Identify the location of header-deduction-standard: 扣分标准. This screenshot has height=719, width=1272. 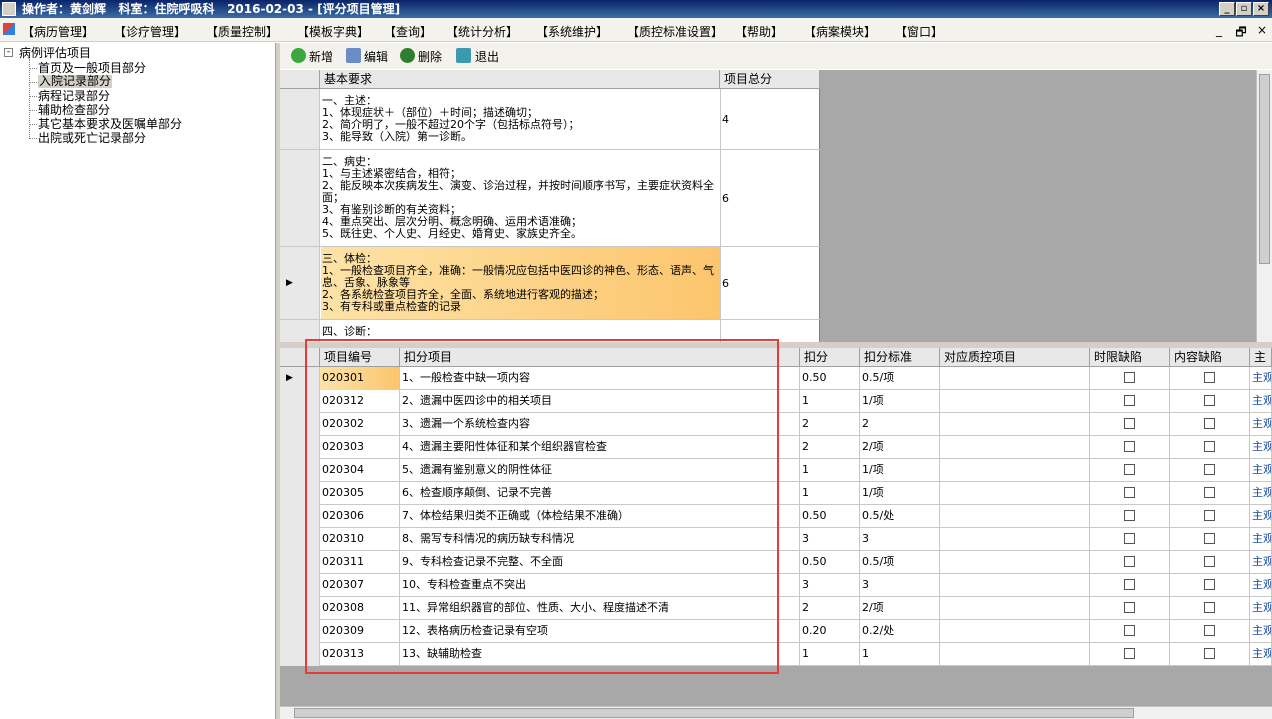
(900, 357).